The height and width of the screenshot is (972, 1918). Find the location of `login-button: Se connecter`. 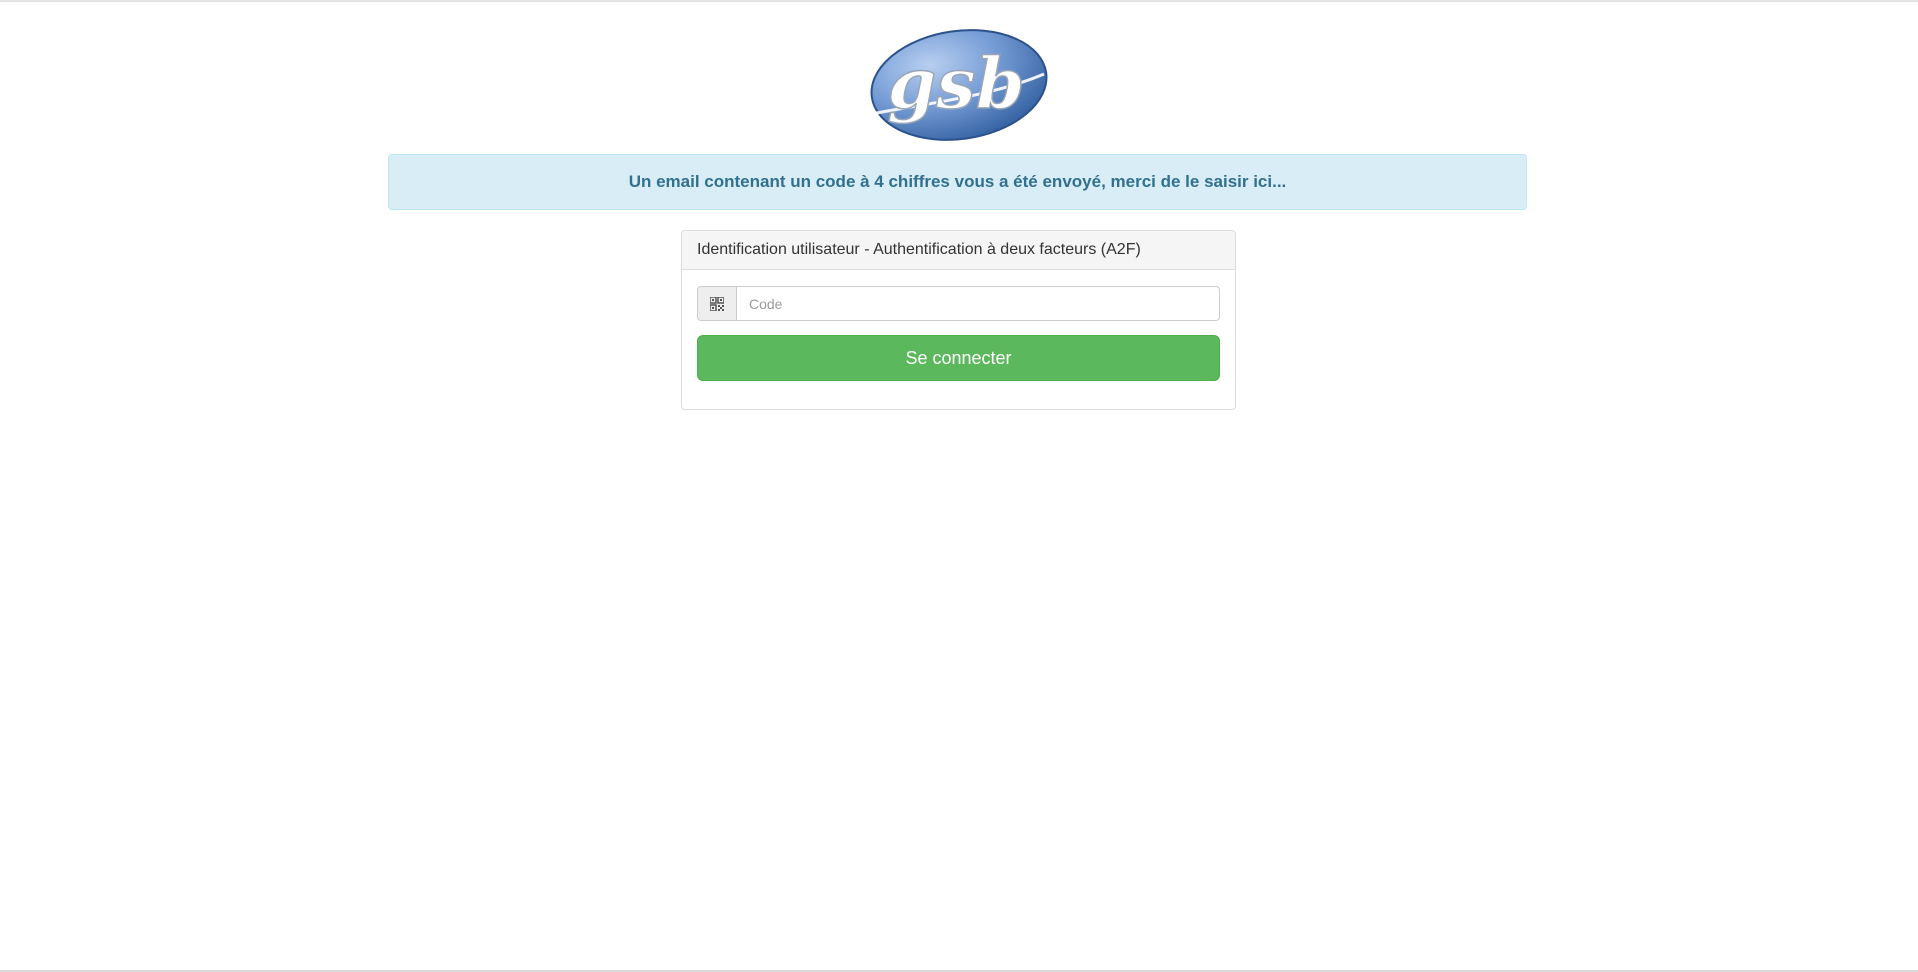

login-button: Se connecter is located at coordinates (958, 358).